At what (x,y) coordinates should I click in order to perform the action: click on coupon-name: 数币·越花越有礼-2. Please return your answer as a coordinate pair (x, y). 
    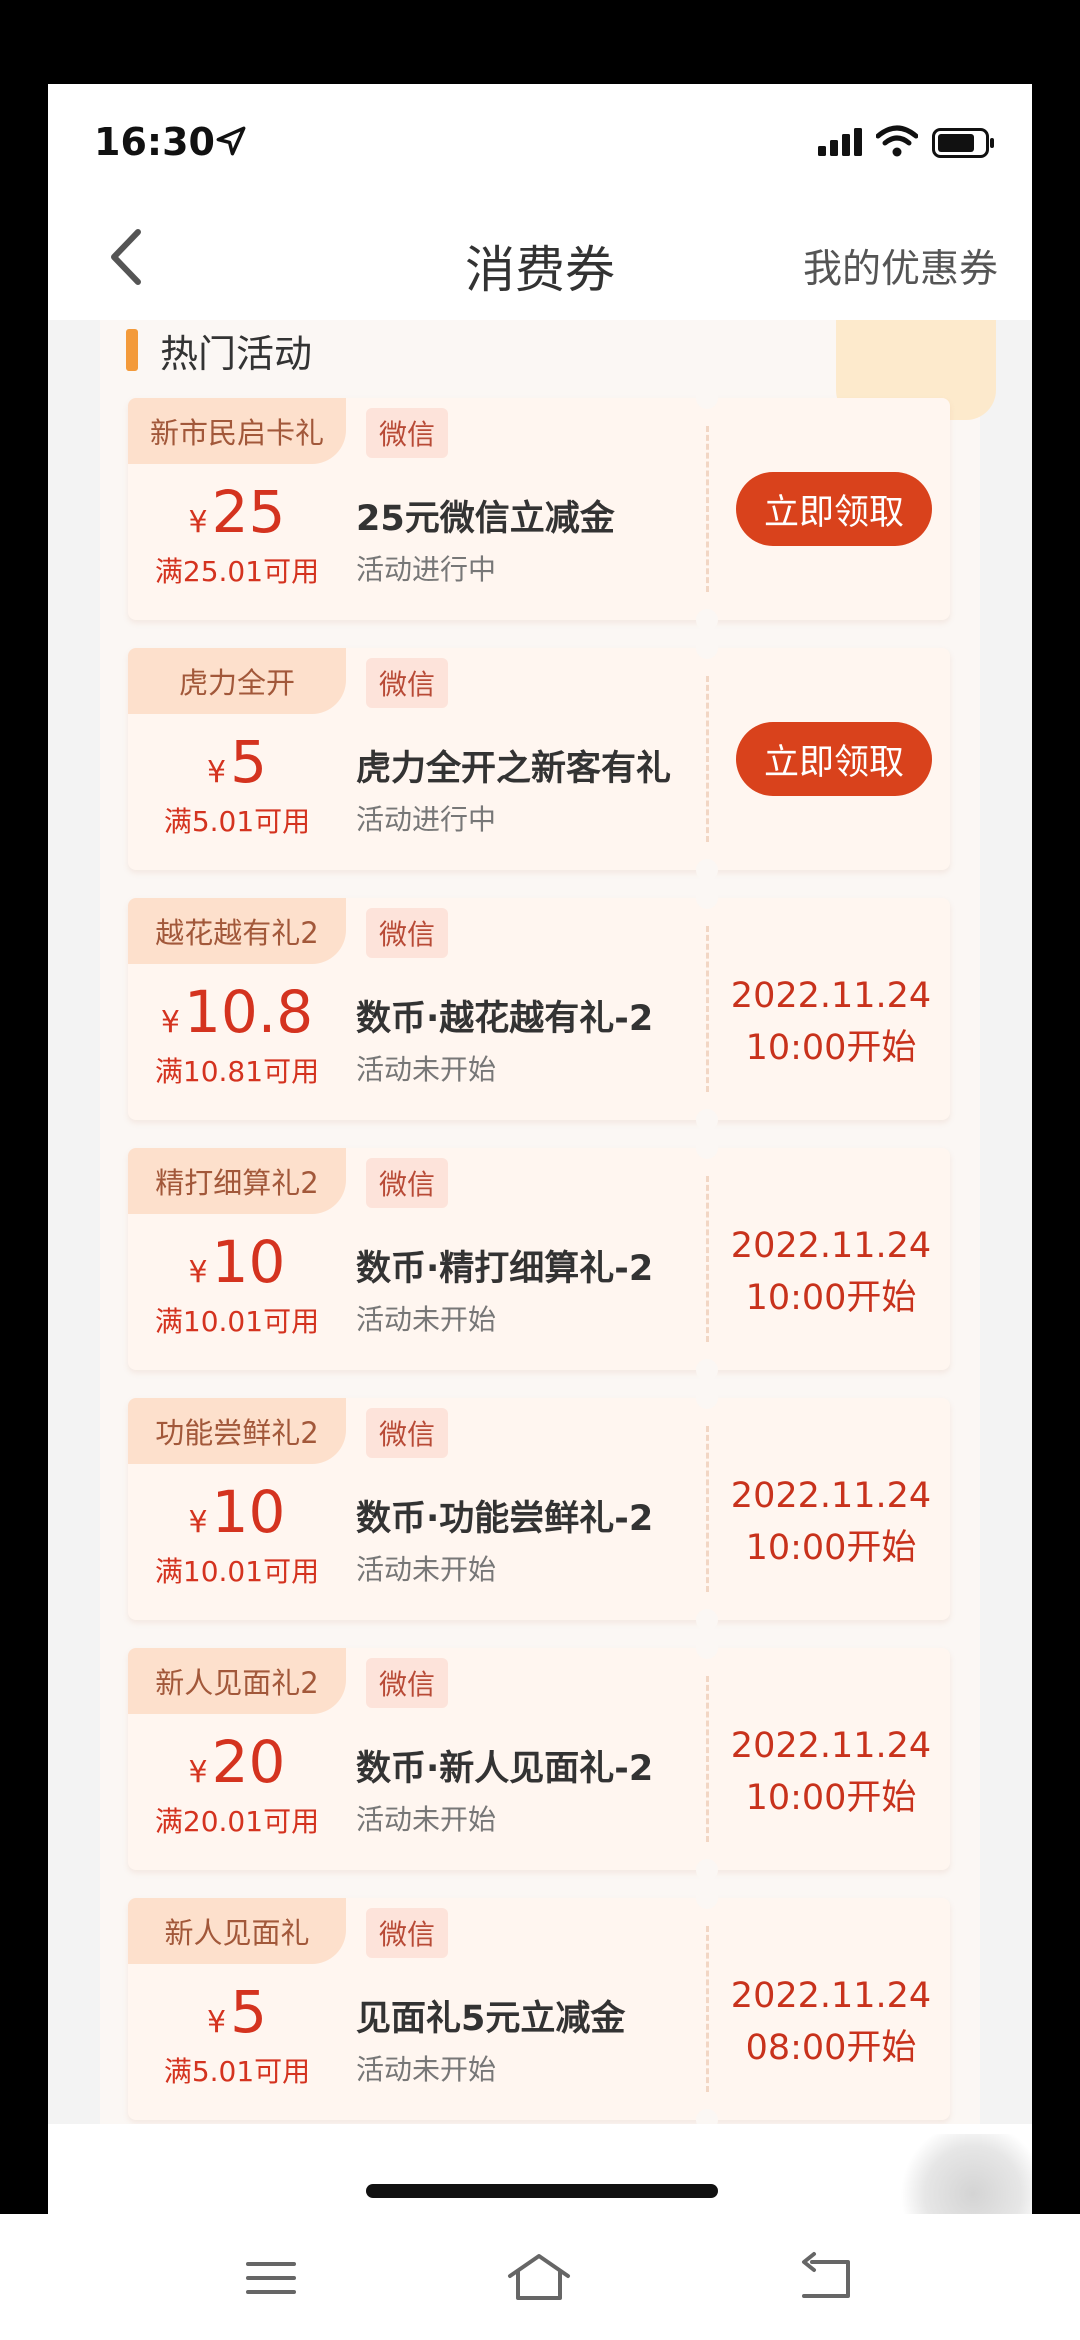
    Looking at the image, I should click on (505, 1019).